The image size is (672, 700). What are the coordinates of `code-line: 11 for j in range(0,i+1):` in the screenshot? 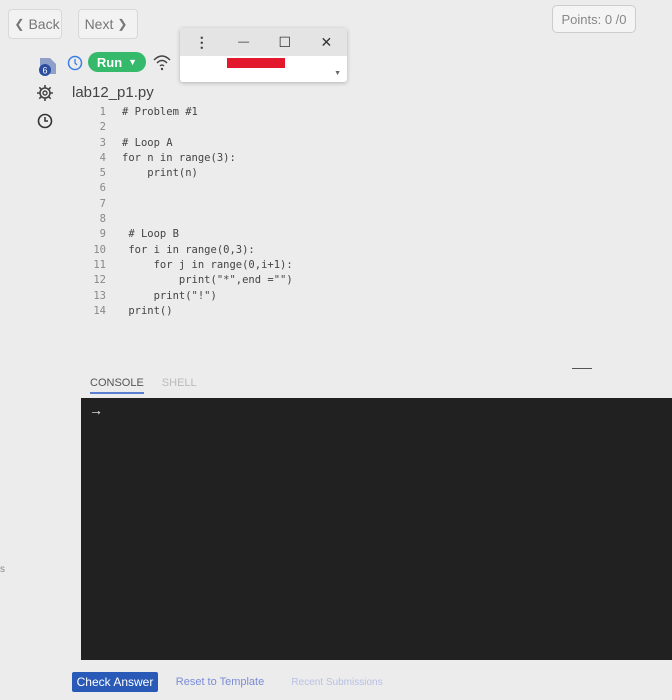 It's located at (376, 266).